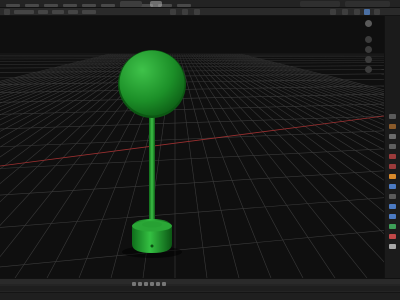 The image size is (400, 300). Describe the element at coordinates (345, 12) in the screenshot. I see `xray-button` at that location.